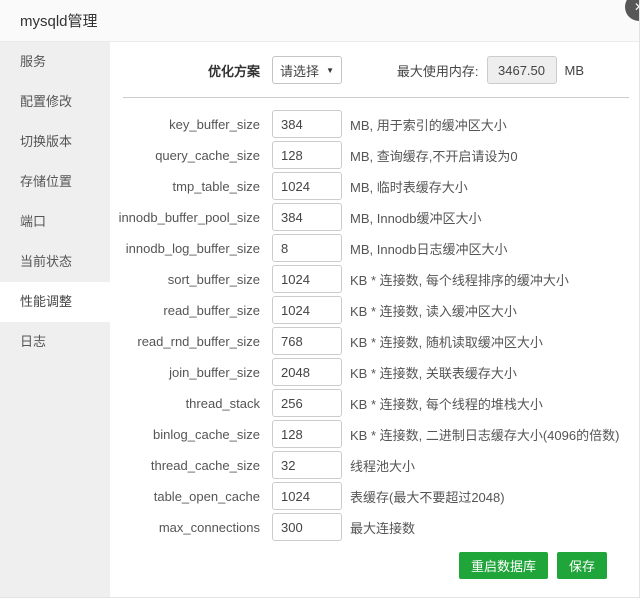 The width and height of the screenshot is (640, 598). What do you see at coordinates (209, 527) in the screenshot?
I see `parameter-name: max_connections` at bounding box center [209, 527].